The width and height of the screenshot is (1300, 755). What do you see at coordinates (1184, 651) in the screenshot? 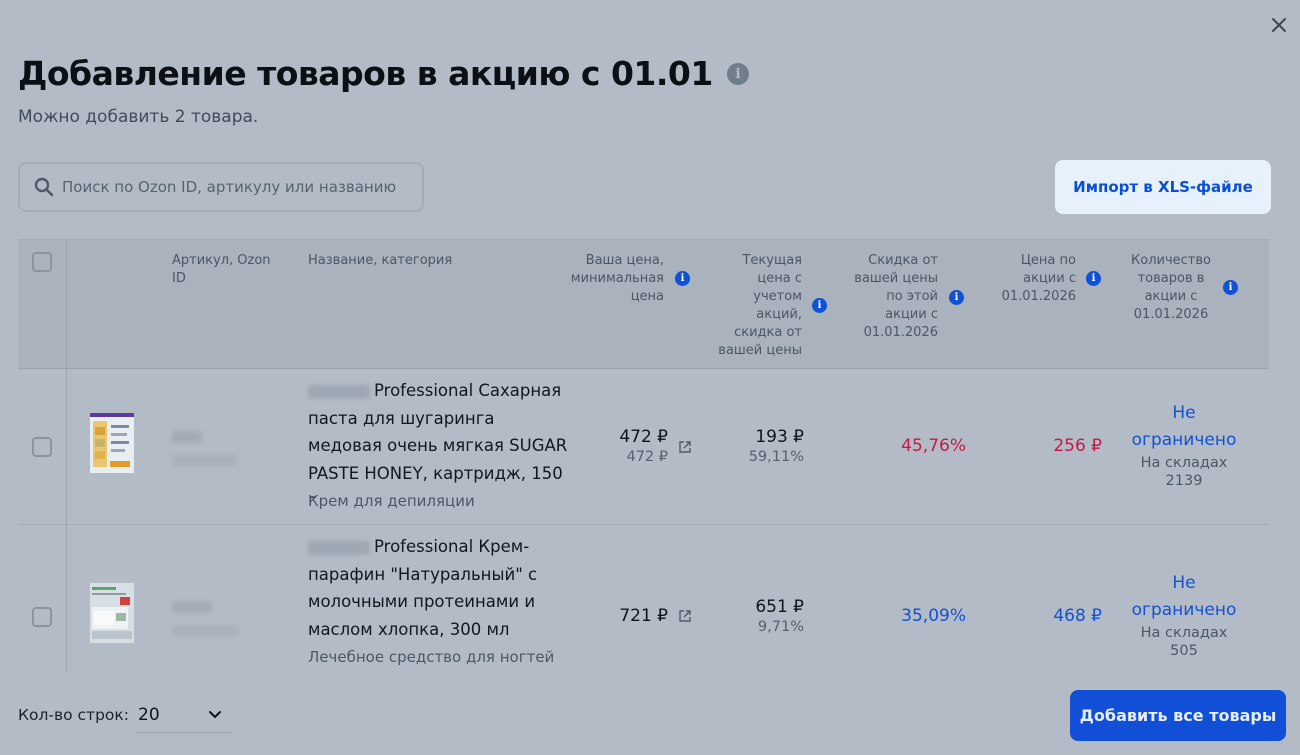
I see `stock-value: 505` at bounding box center [1184, 651].